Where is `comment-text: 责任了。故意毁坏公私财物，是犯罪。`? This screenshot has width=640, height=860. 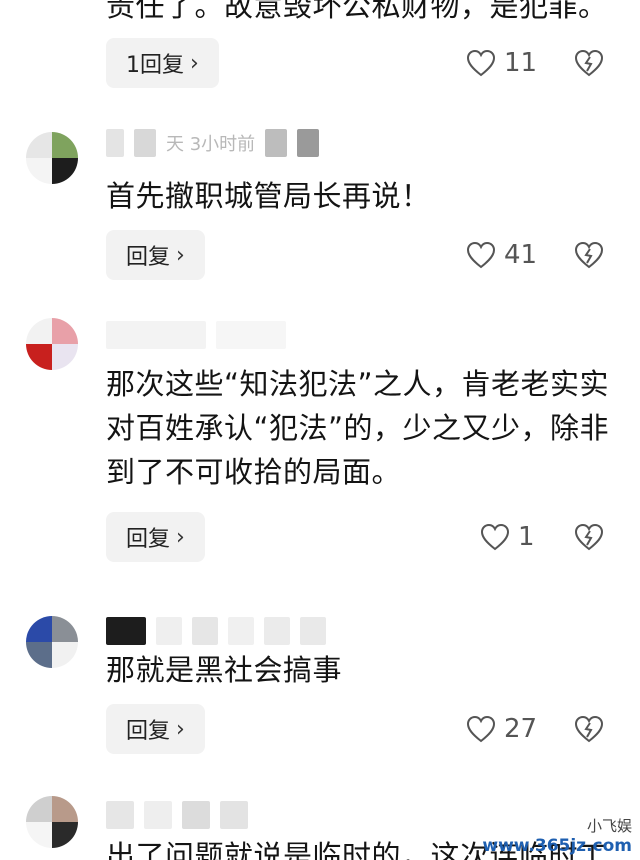
comment-text: 责任了。故意毁坏公私财物，是犯罪。 is located at coordinates (357, 11).